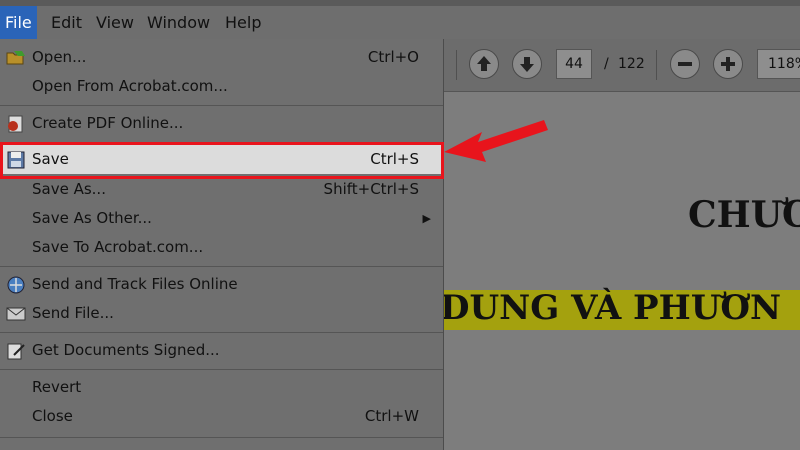  I want to click on chevron-right-icon: ▶, so click(426, 218).